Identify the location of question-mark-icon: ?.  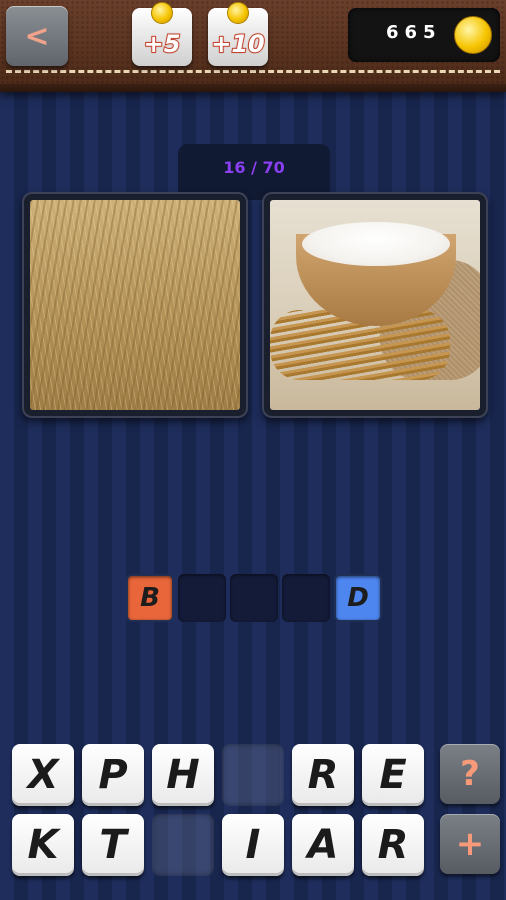
(470, 774).